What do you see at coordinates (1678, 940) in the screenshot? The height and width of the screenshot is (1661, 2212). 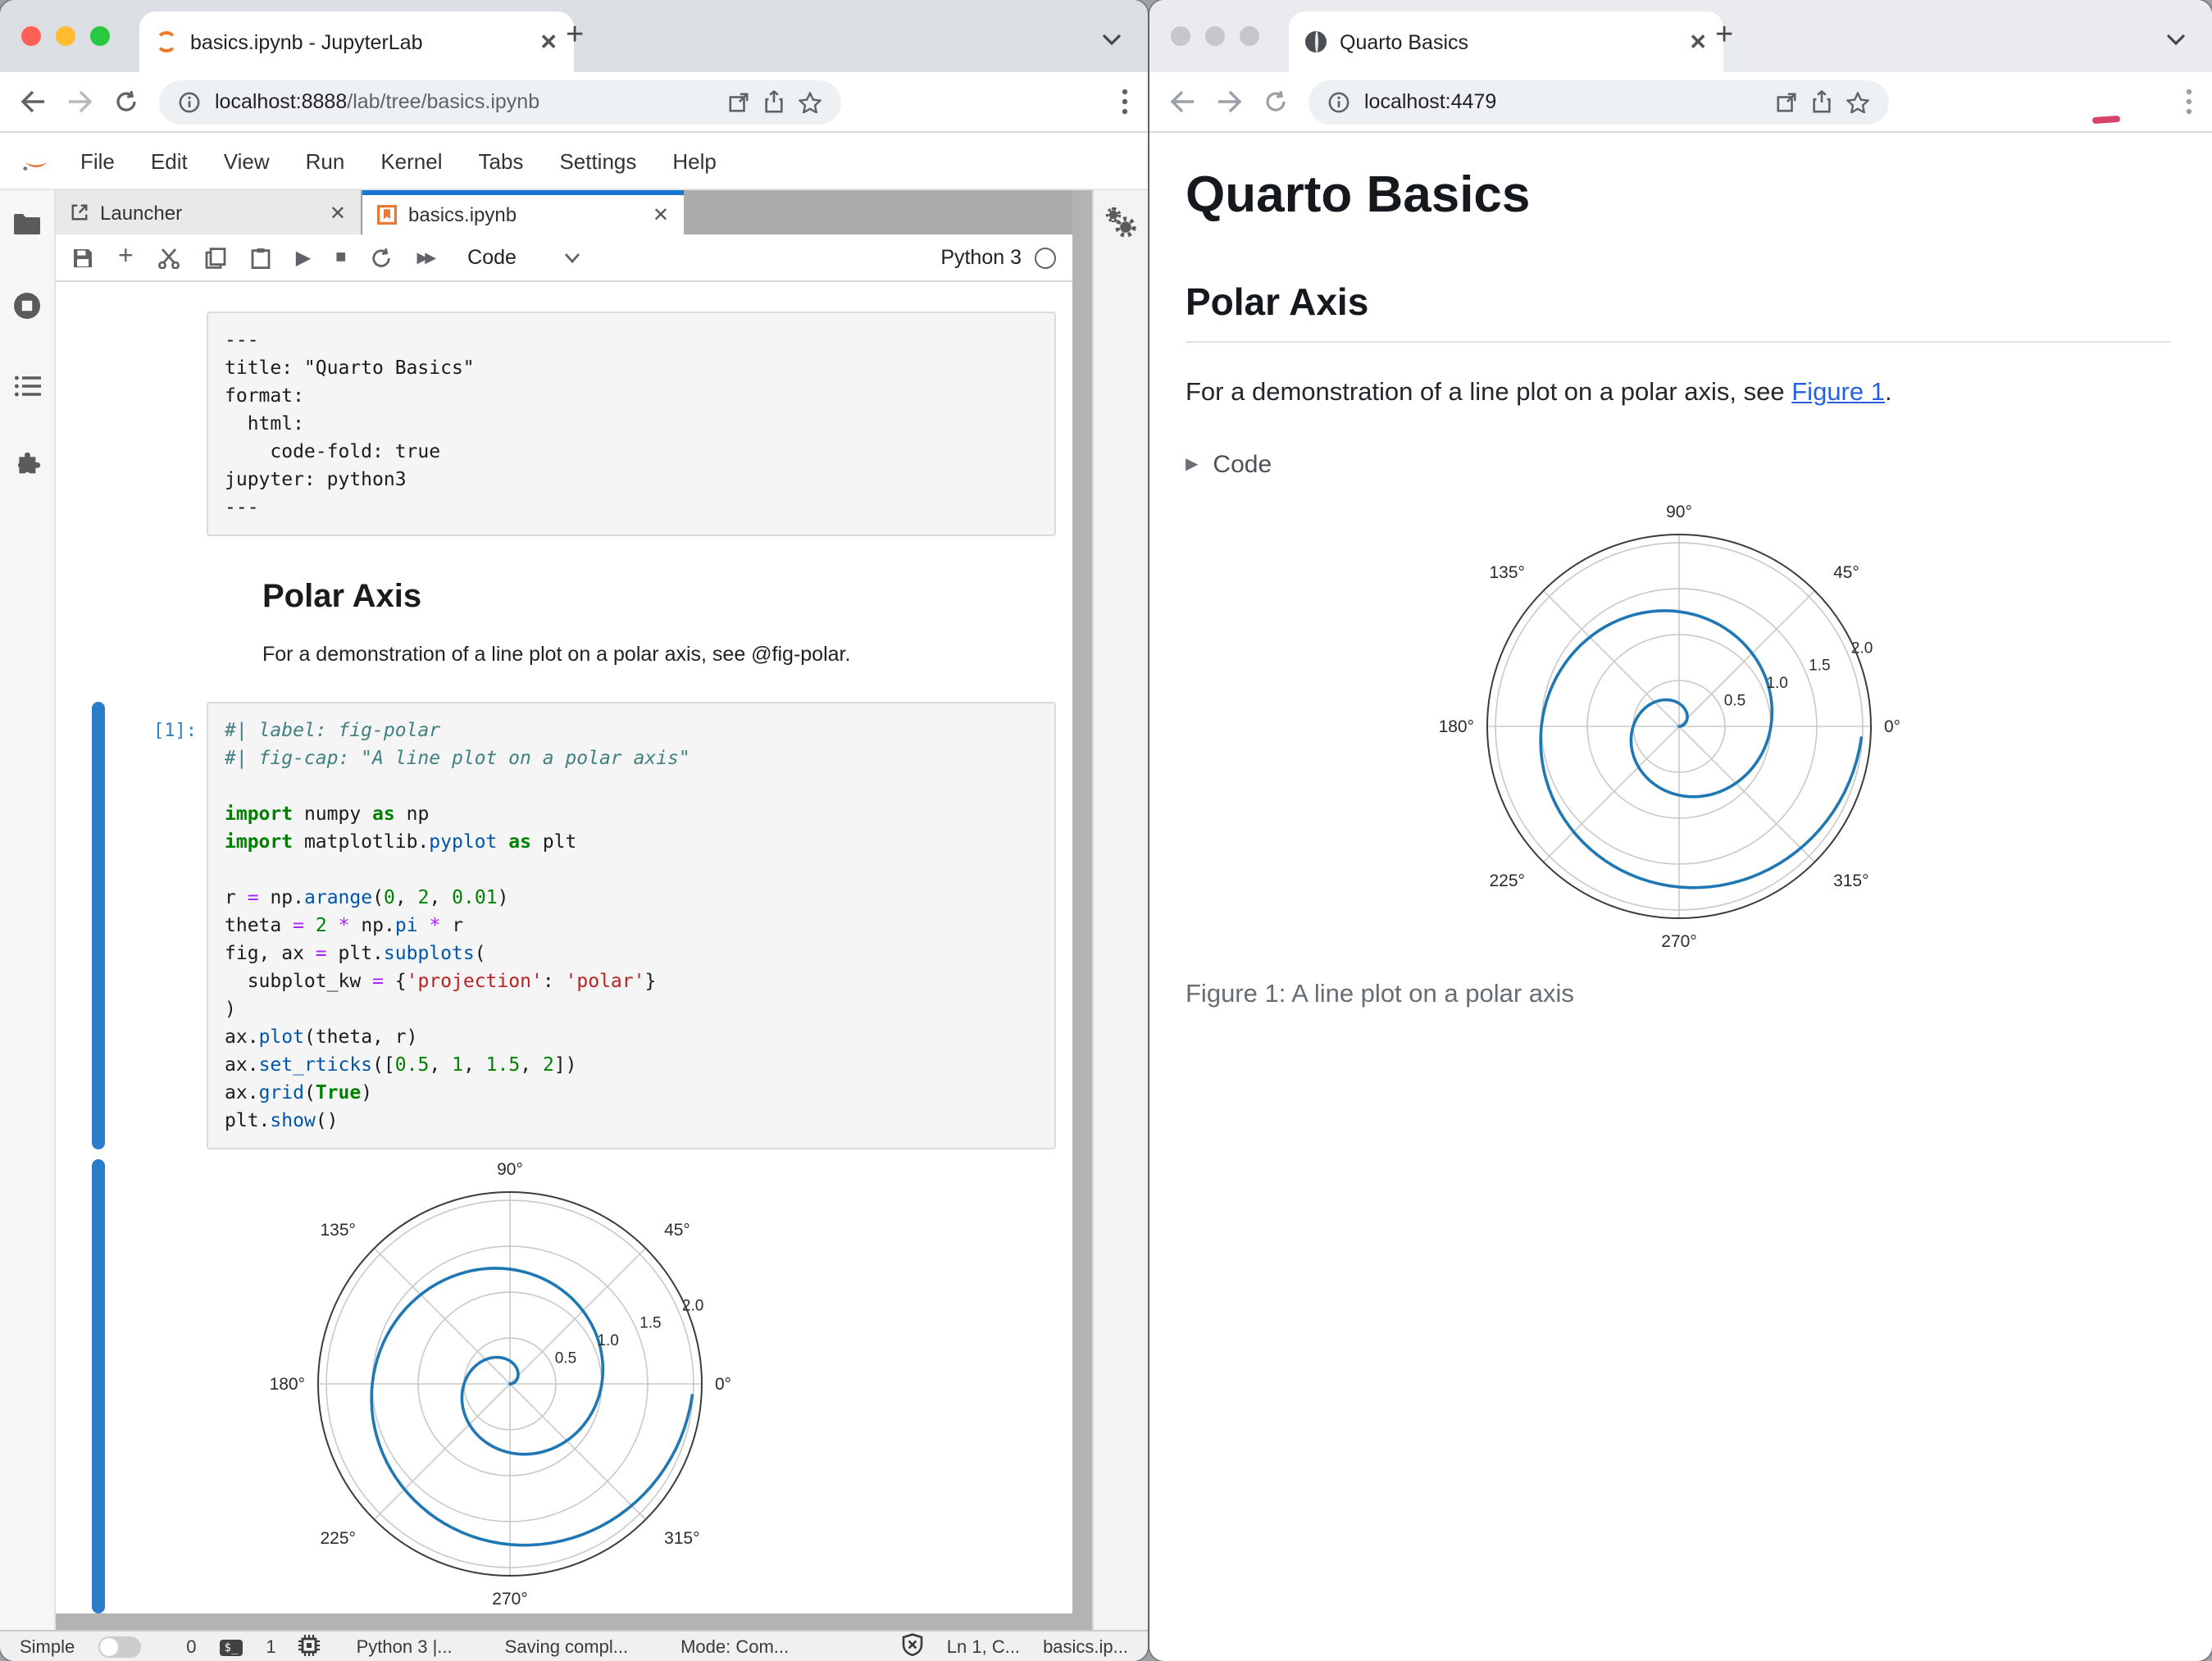 I see `svg-text: 270°` at bounding box center [1678, 940].